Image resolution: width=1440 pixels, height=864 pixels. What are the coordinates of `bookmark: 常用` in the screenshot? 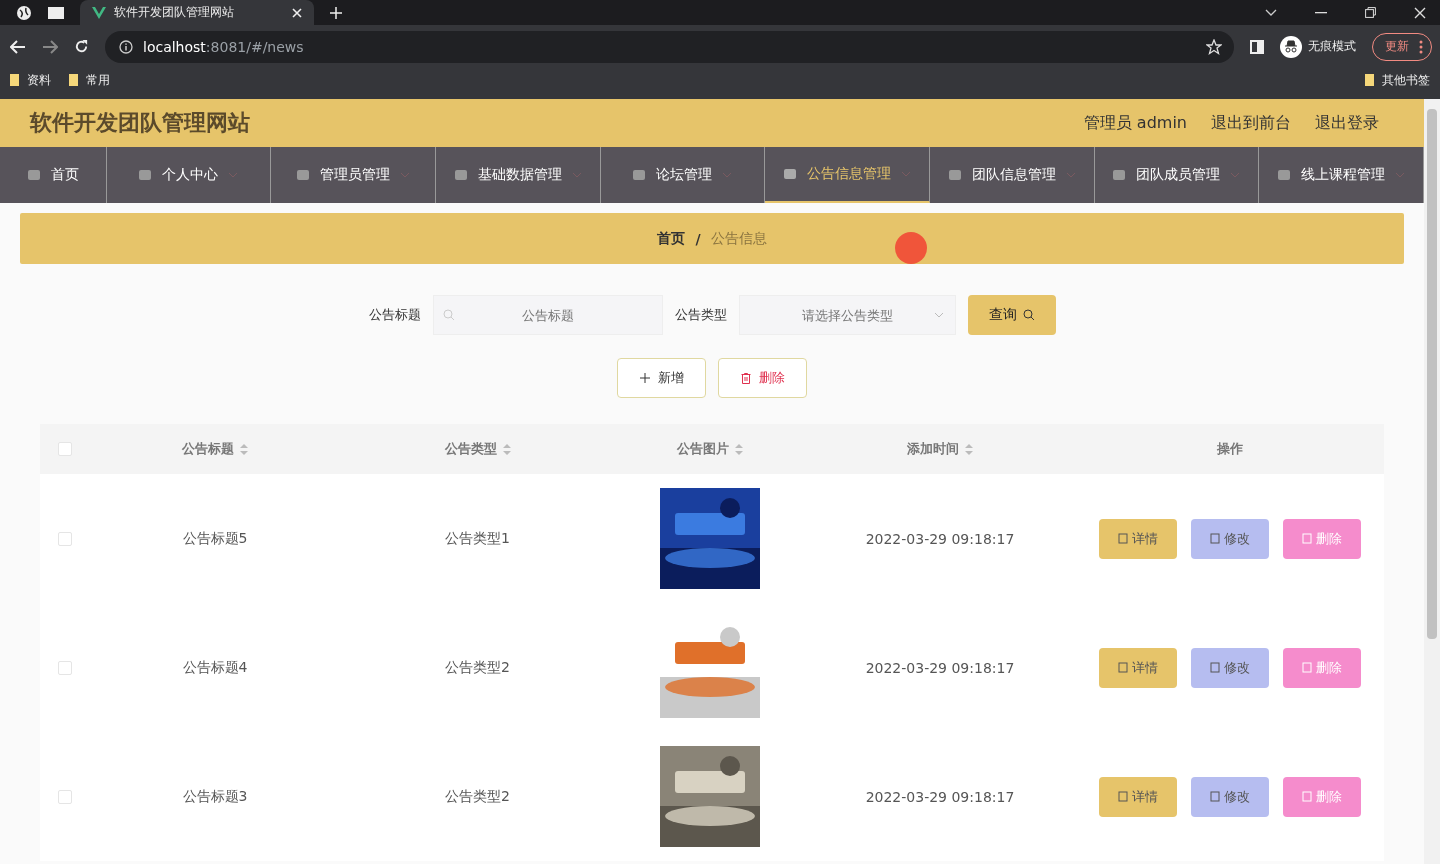 It's located at (89, 80).